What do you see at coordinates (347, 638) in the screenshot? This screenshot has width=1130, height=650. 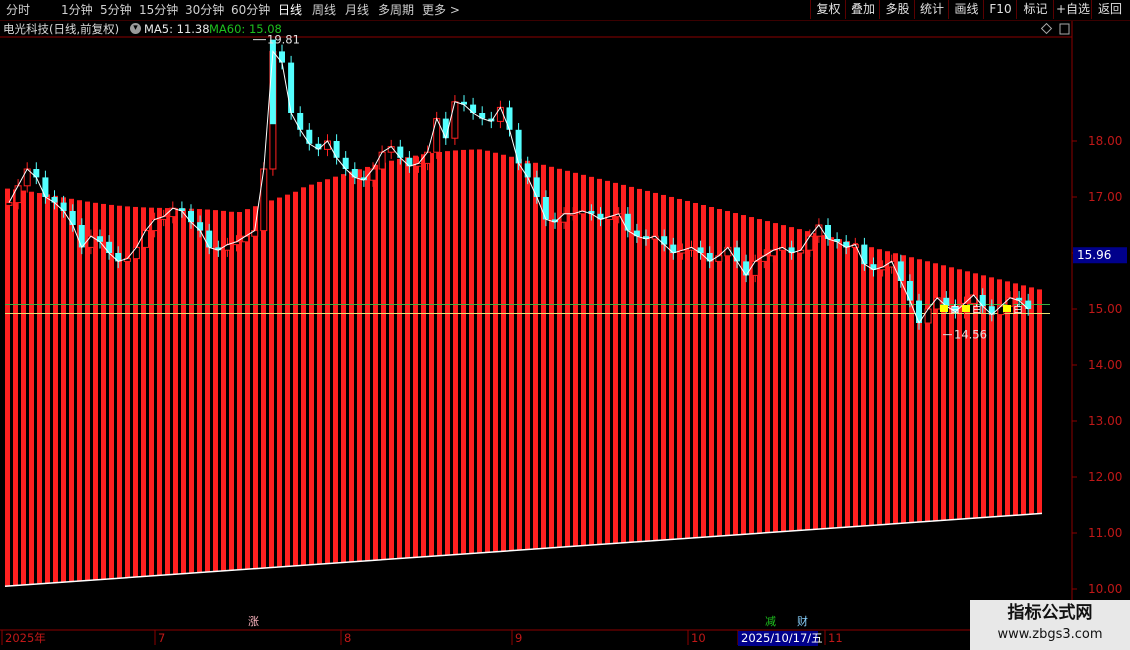 I see `date-label: 8` at bounding box center [347, 638].